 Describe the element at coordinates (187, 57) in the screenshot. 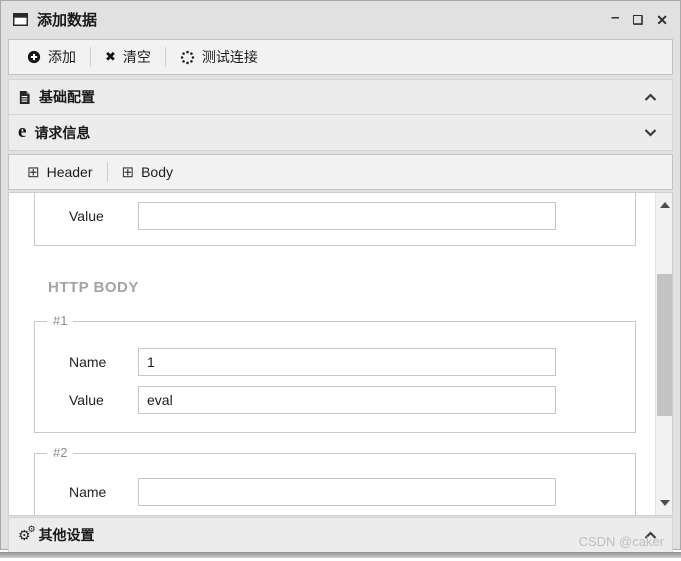

I see `spinner-icon` at that location.